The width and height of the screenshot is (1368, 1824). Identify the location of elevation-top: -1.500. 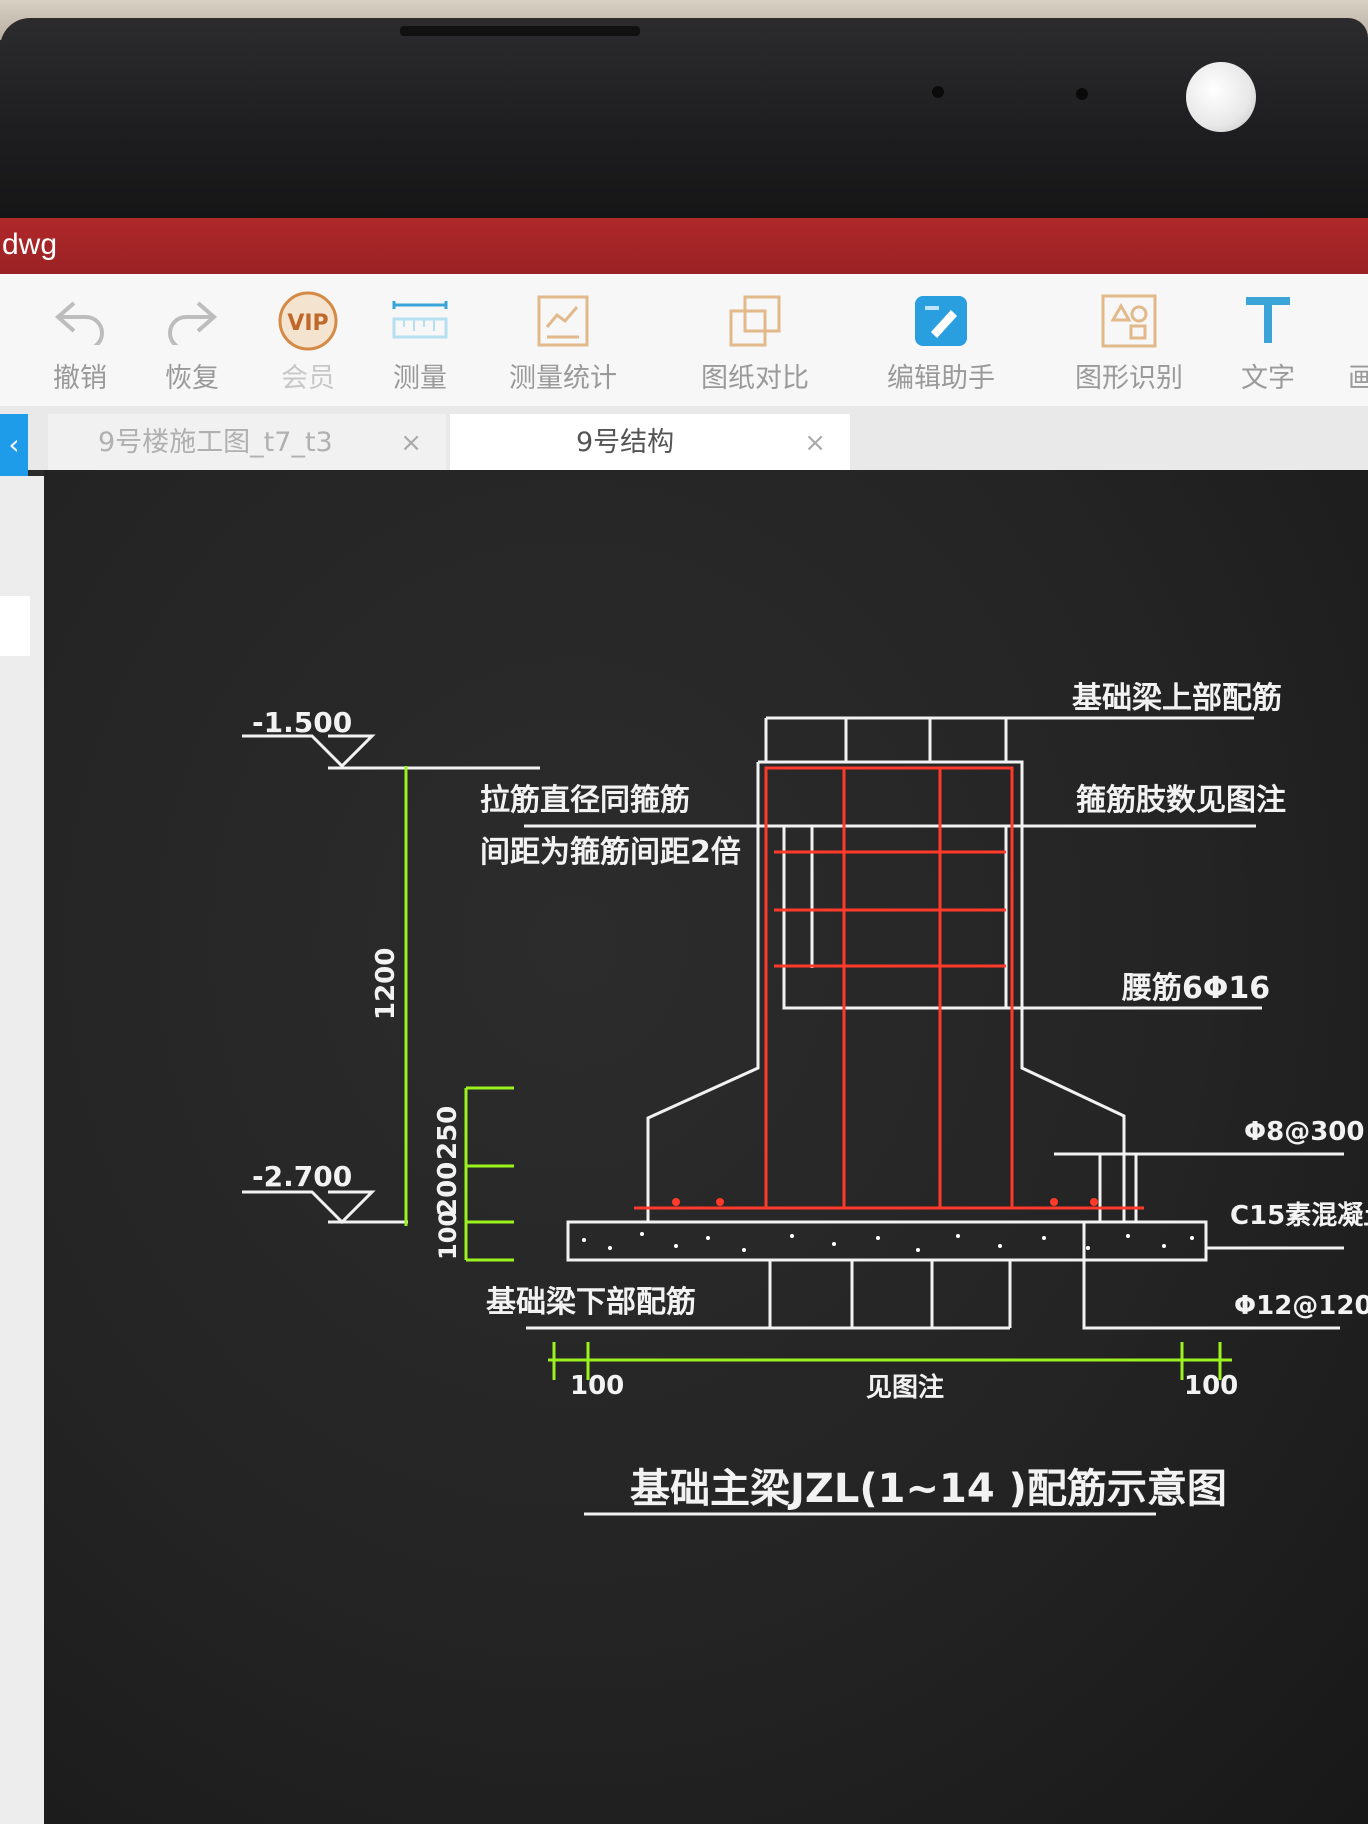
(302, 722).